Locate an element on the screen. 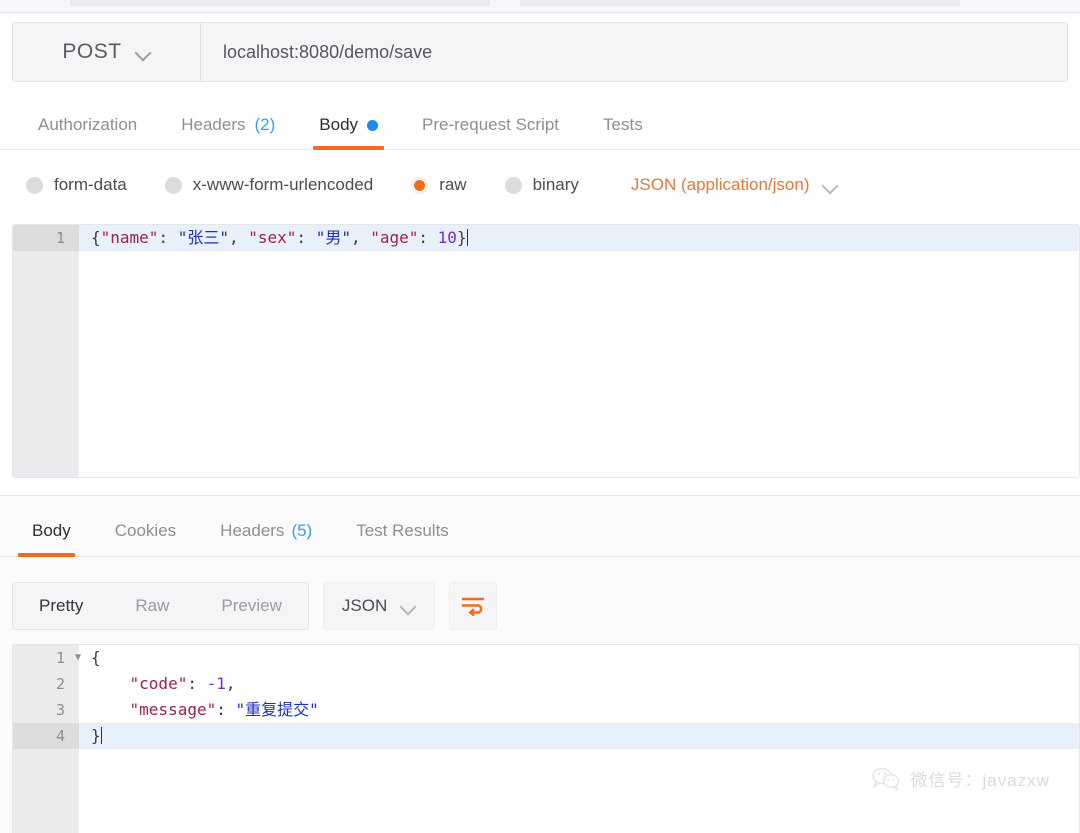 The height and width of the screenshot is (833, 1080). content-type-selector: JSON (application/json) is located at coordinates (735, 185).